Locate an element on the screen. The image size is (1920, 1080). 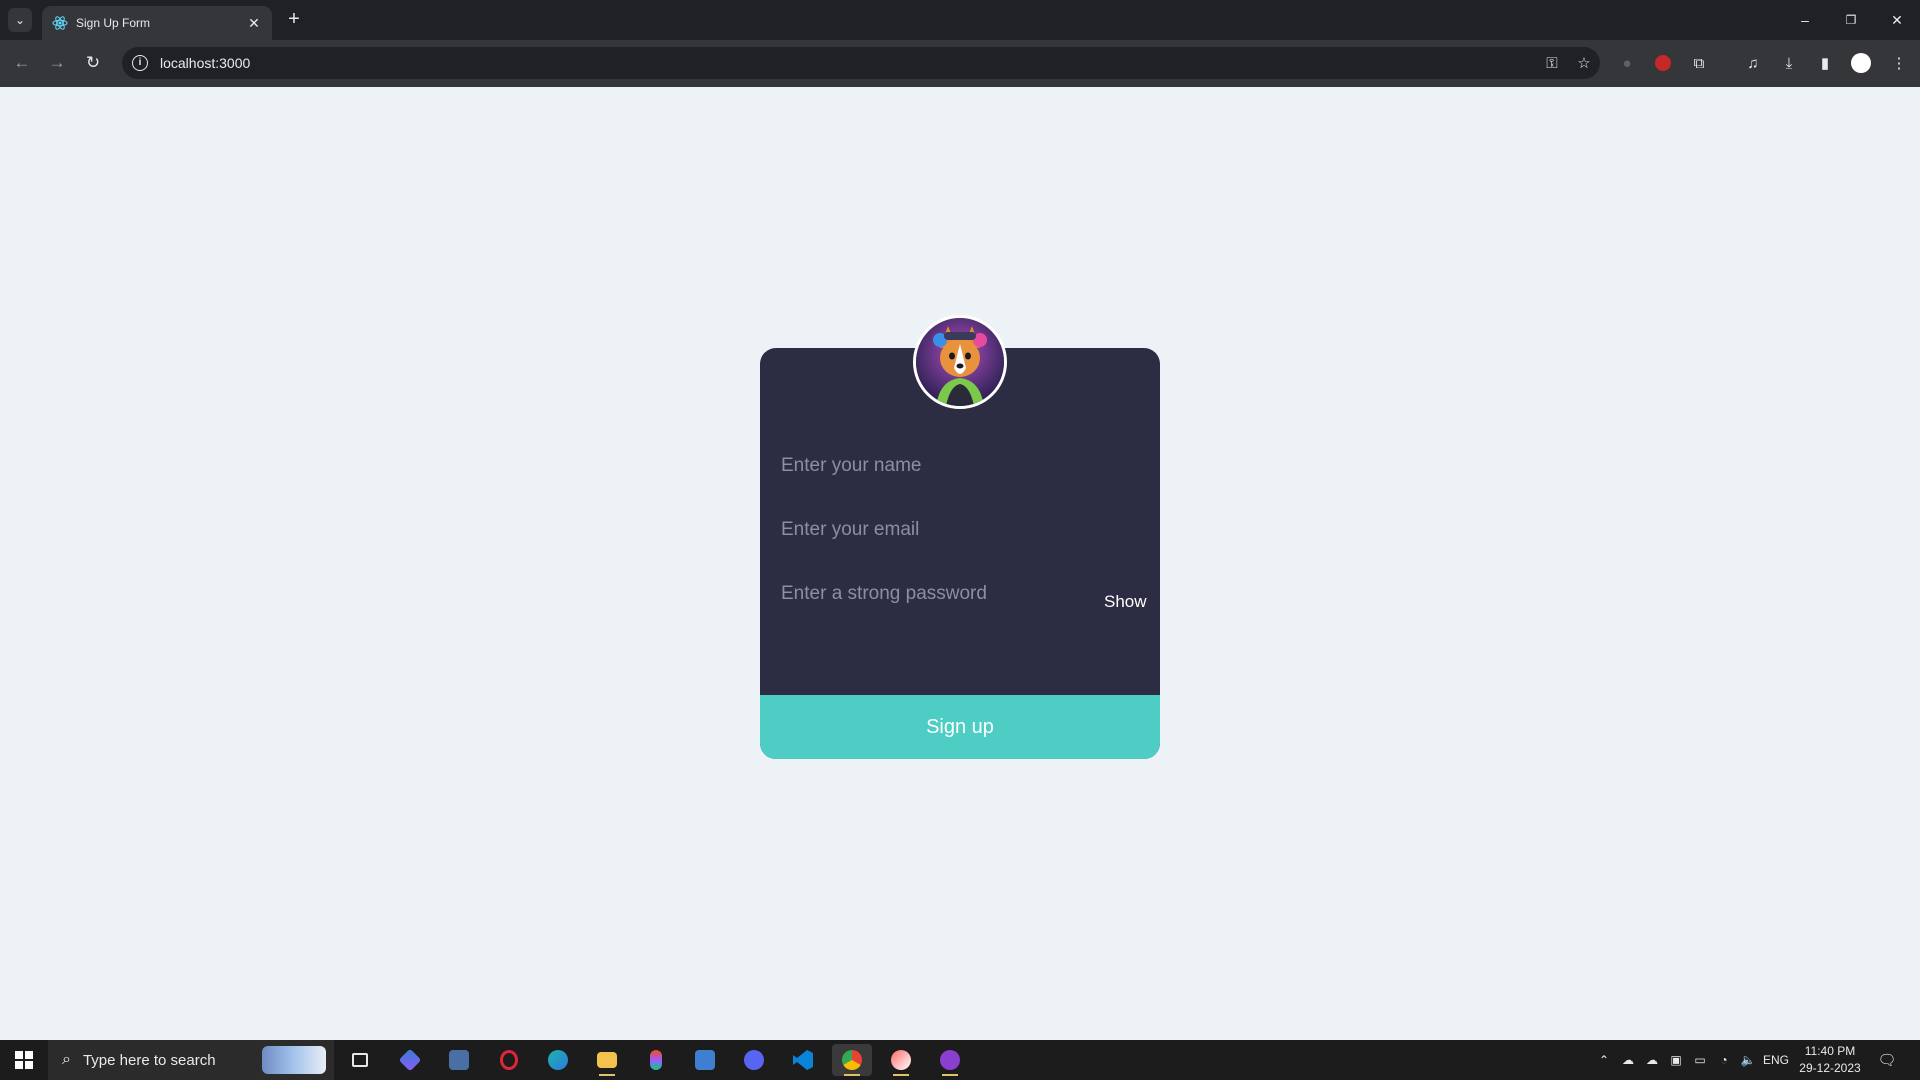
taskbar-app-copilot is located at coordinates (410, 1060).